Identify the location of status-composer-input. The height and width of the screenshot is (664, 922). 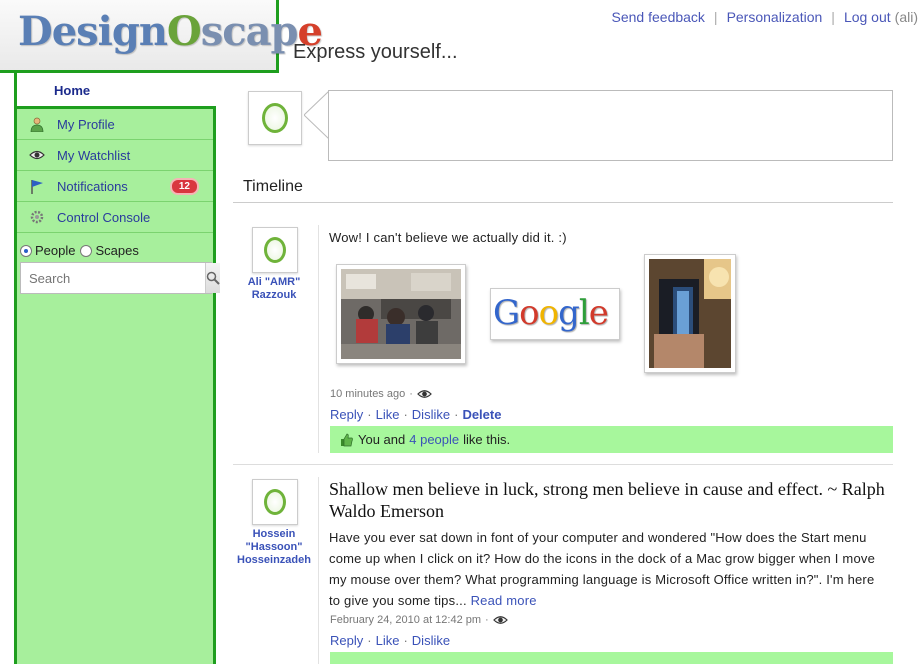
(610, 125).